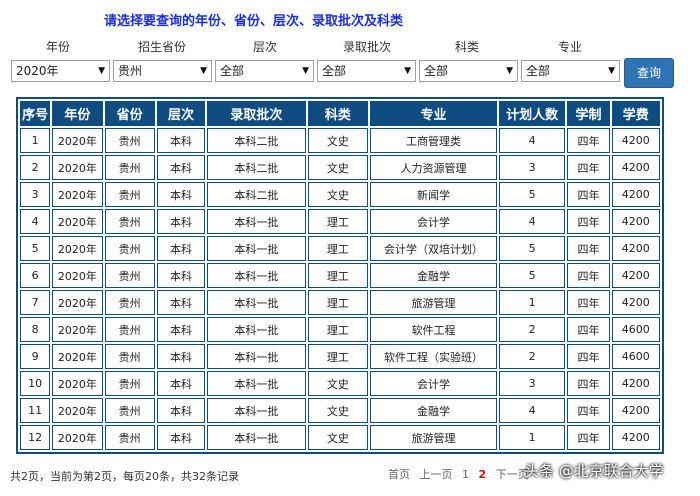  What do you see at coordinates (366, 71) in the screenshot?
I see `batch-select: 全部 ▼` at bounding box center [366, 71].